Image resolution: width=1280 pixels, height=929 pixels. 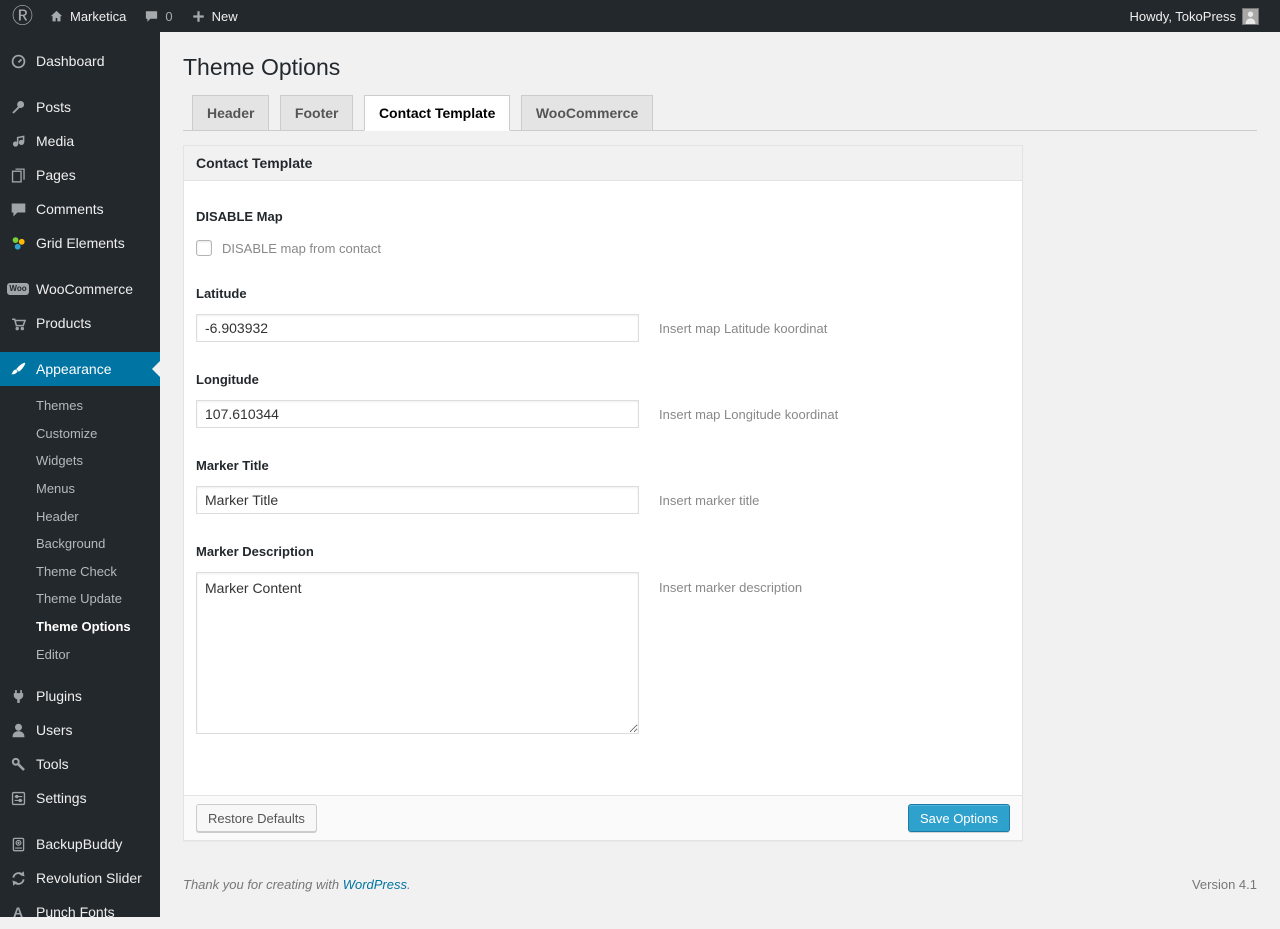 I want to click on longitude-hint: Insert map Longitude koordinat, so click(x=749, y=414).